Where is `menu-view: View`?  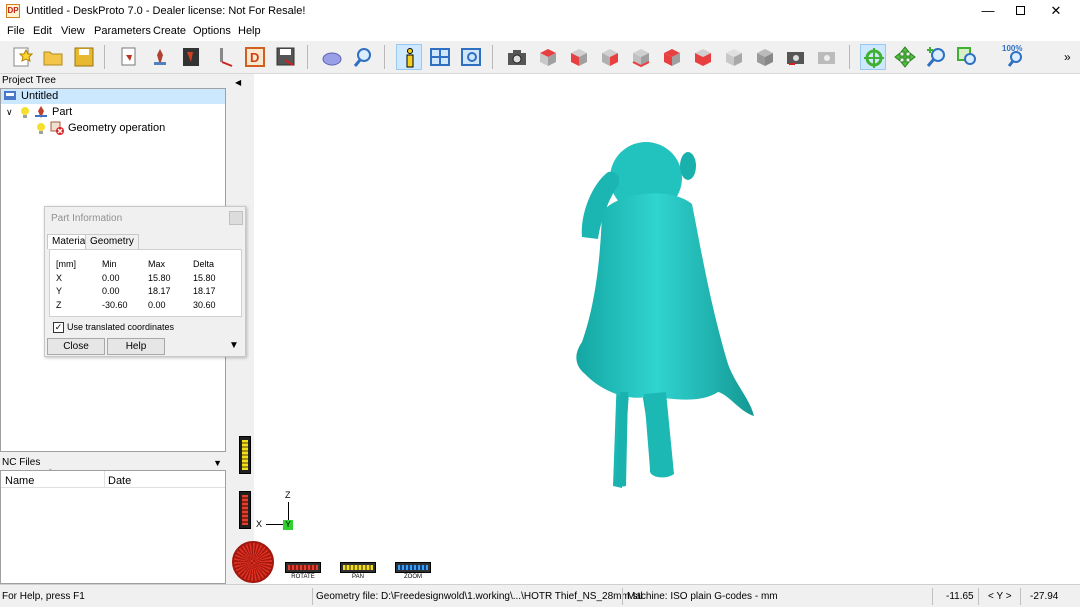 menu-view: View is located at coordinates (73, 31).